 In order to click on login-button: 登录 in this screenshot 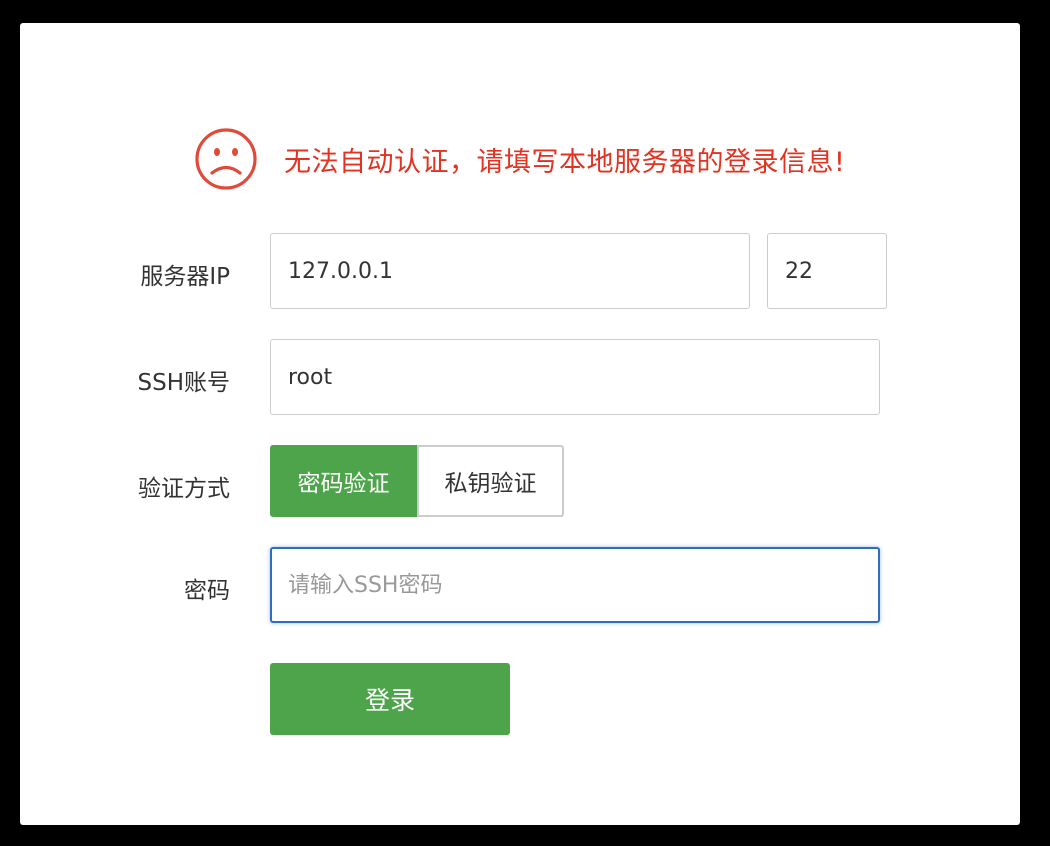, I will do `click(390, 699)`.